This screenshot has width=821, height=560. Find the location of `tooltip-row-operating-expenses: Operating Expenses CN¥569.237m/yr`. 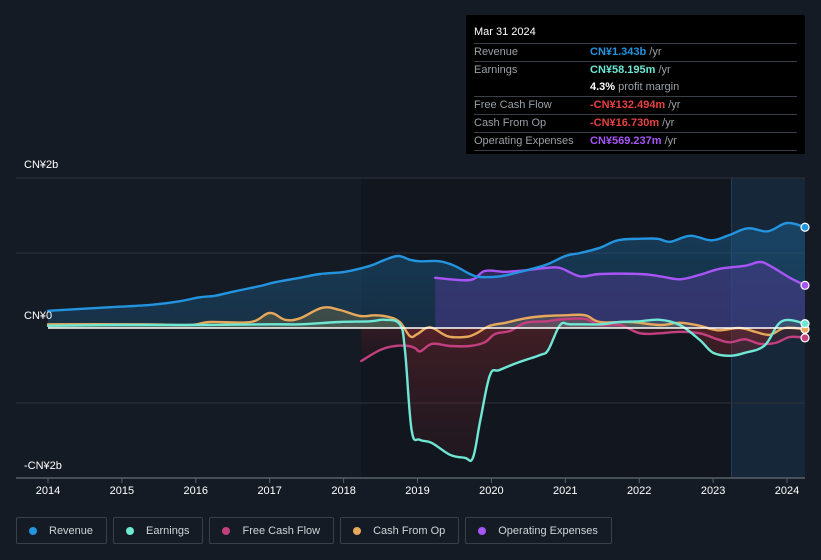

tooltip-row-operating-expenses: Operating Expenses CN¥569.237m/yr is located at coordinates (635, 141).